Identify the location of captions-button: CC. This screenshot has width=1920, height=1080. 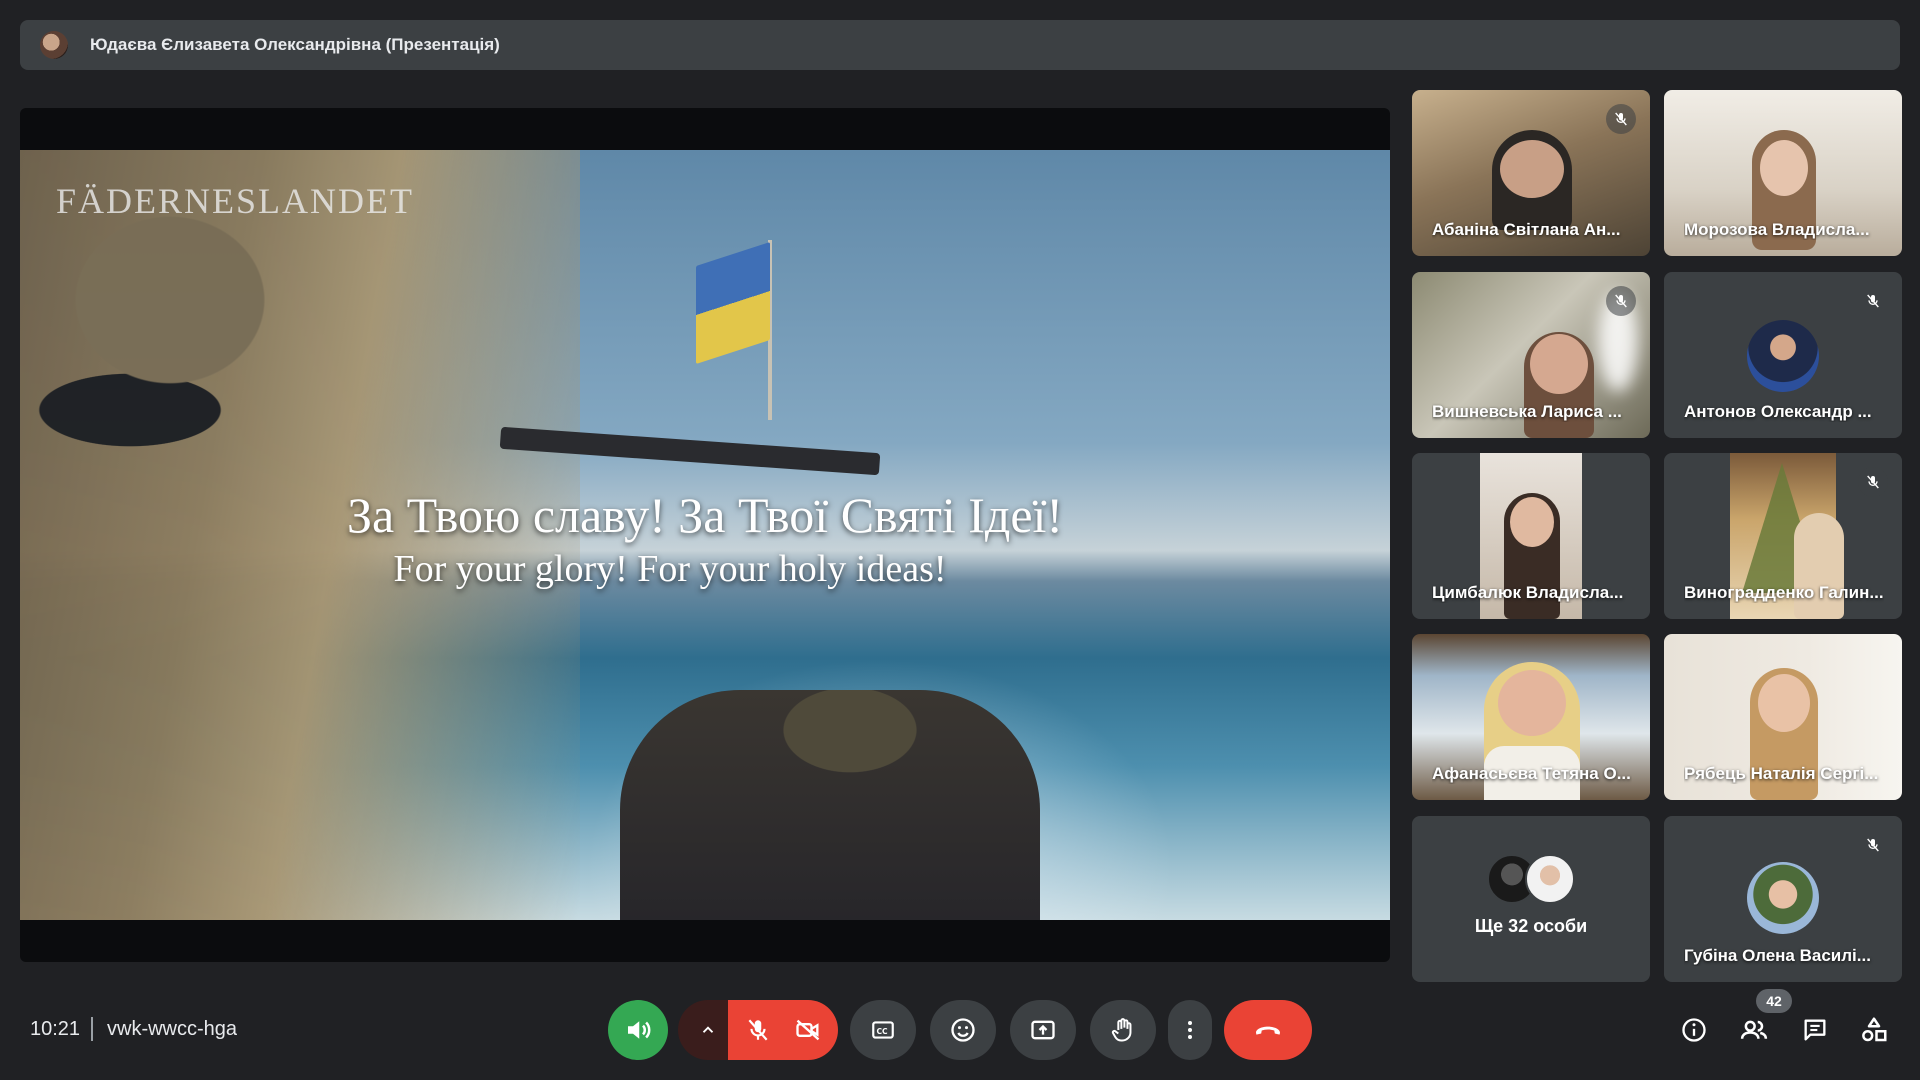
(883, 1030).